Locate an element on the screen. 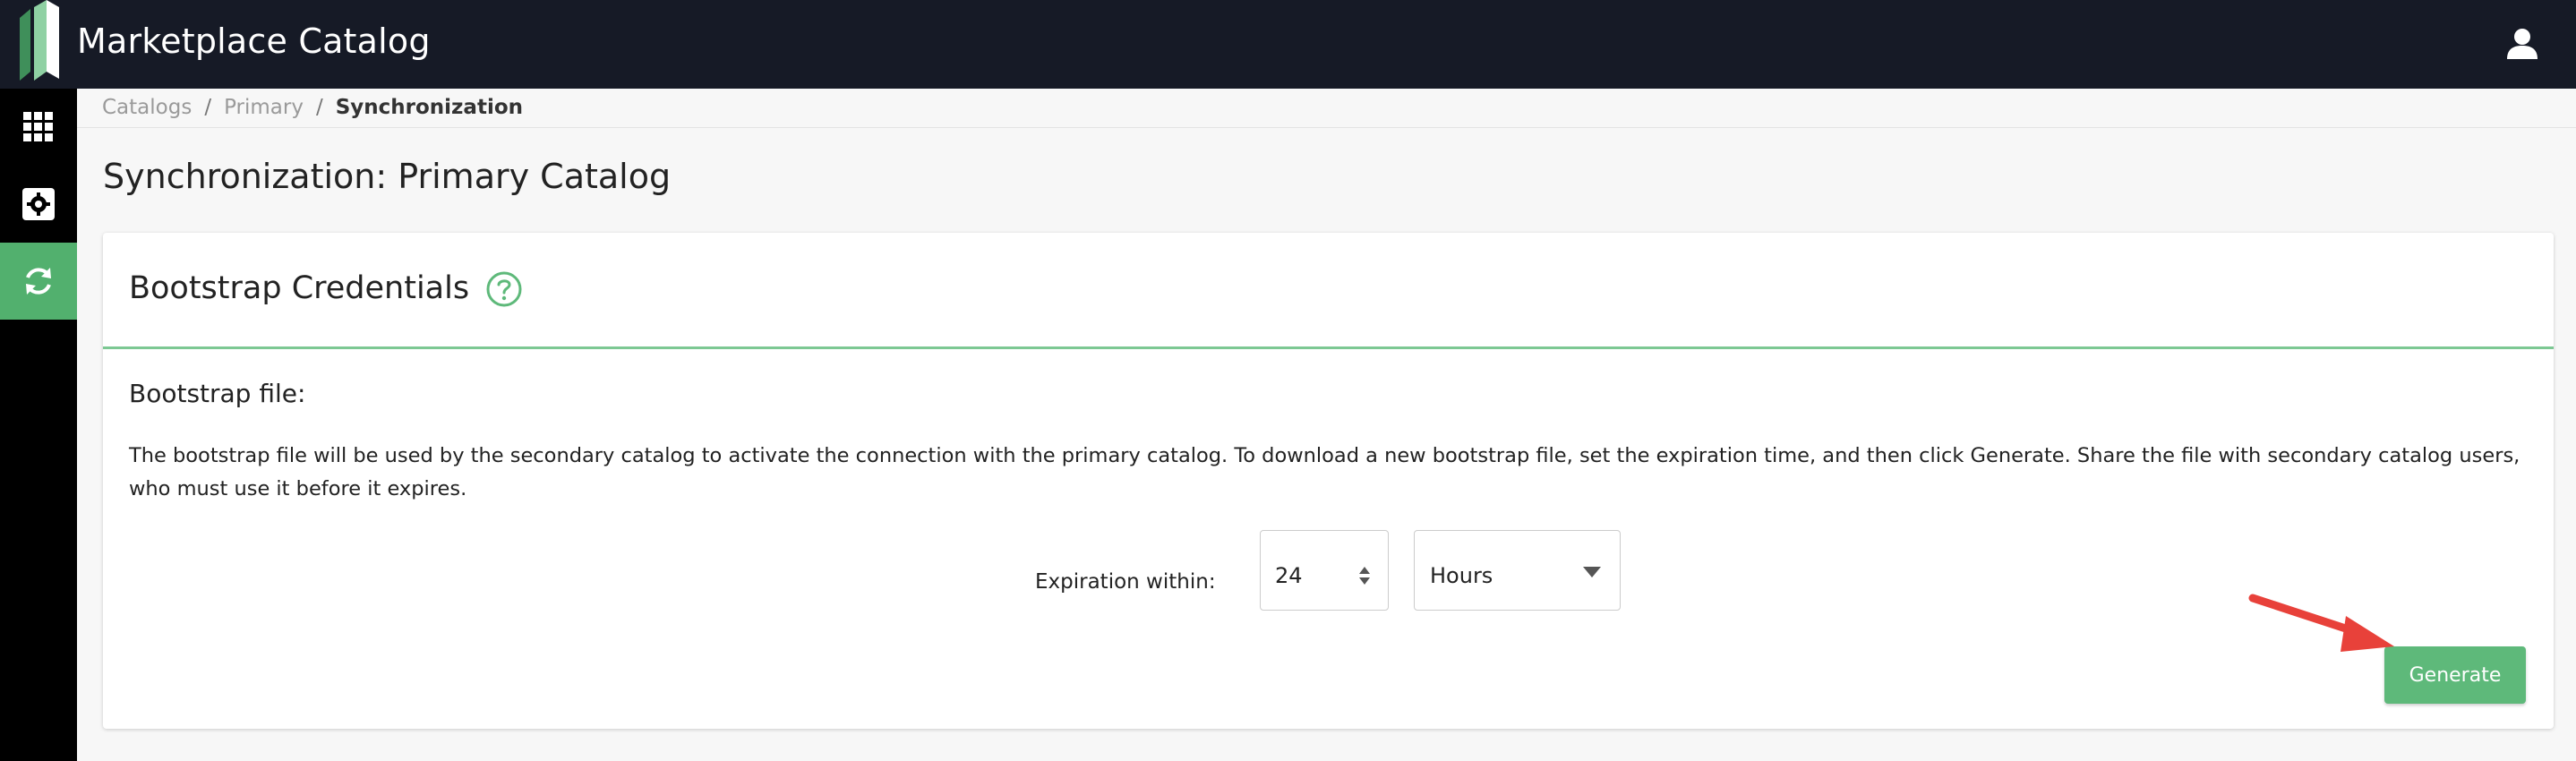 The height and width of the screenshot is (761, 2576). updown-icon is located at coordinates (1364, 575).